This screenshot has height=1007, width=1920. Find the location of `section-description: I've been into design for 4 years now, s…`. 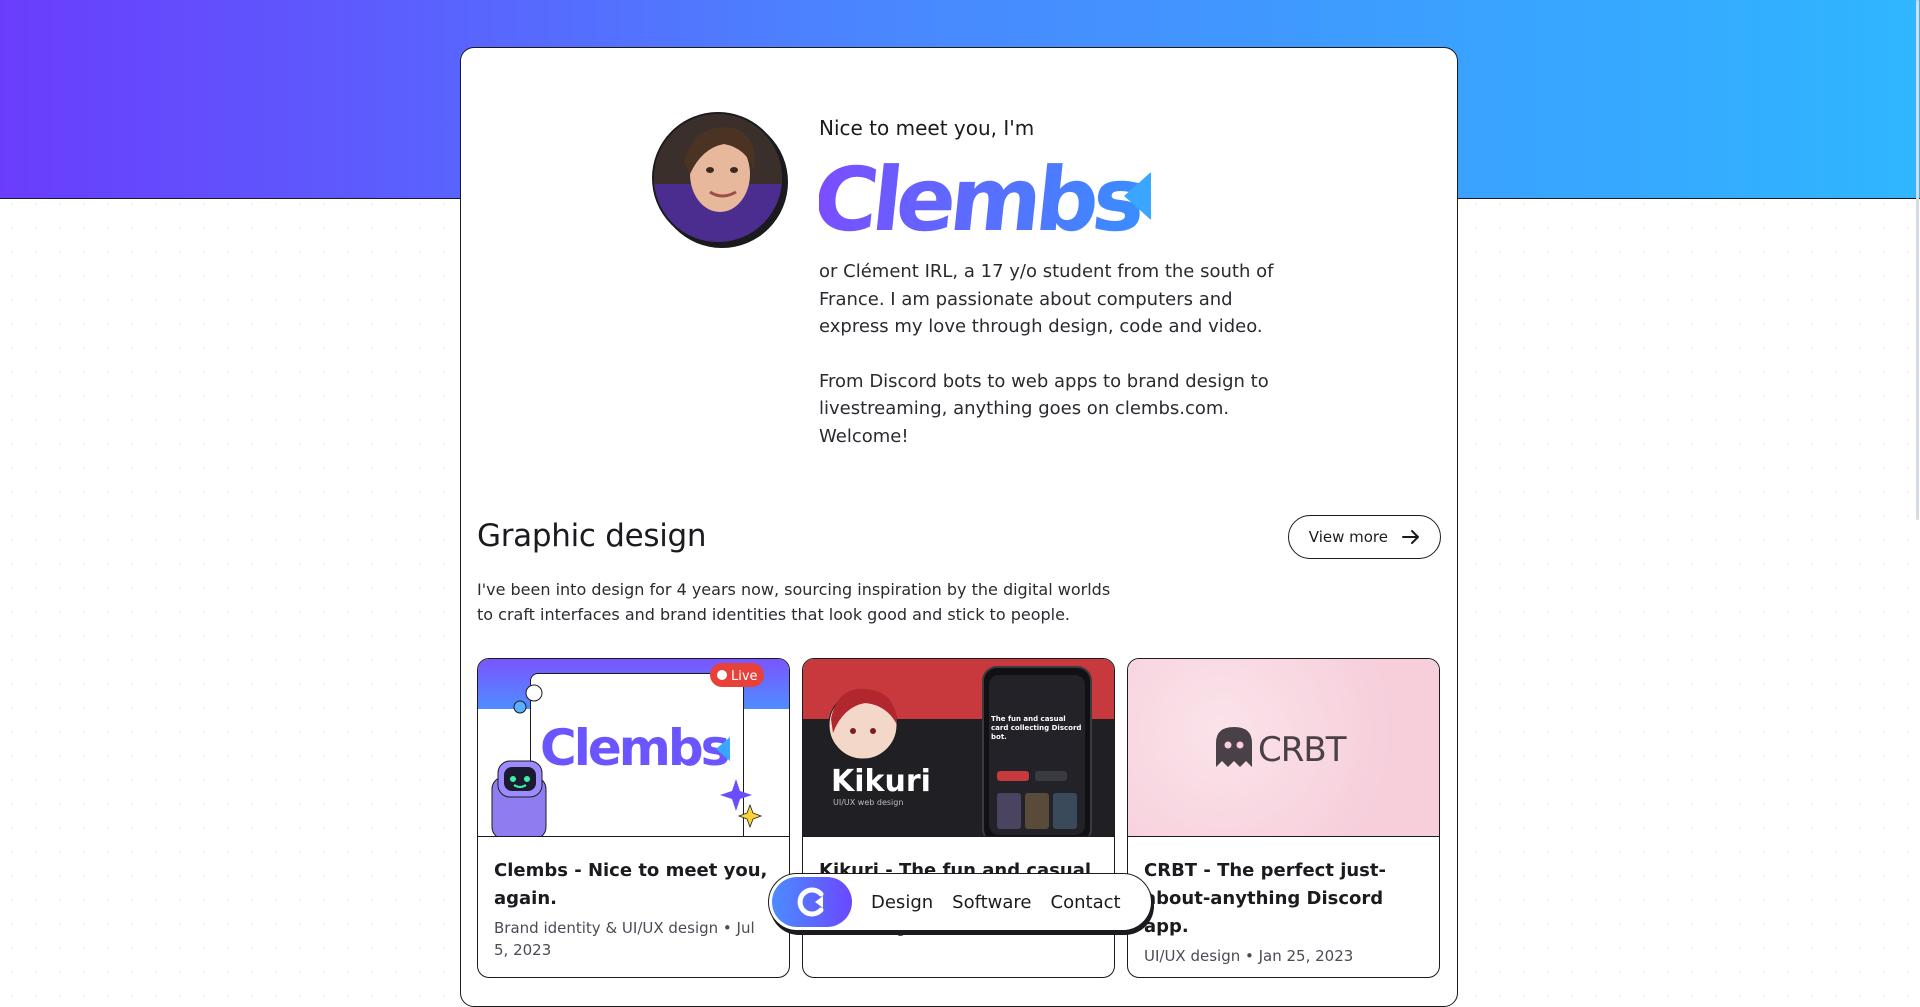

section-description: I've been into design for 4 years now, s… is located at coordinates (794, 602).